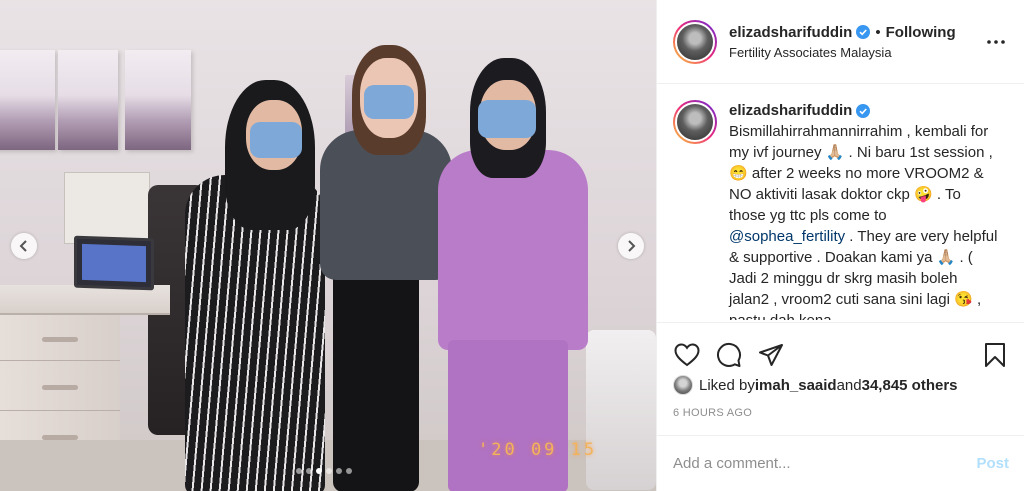  What do you see at coordinates (114, 263) in the screenshot?
I see `laptop` at bounding box center [114, 263].